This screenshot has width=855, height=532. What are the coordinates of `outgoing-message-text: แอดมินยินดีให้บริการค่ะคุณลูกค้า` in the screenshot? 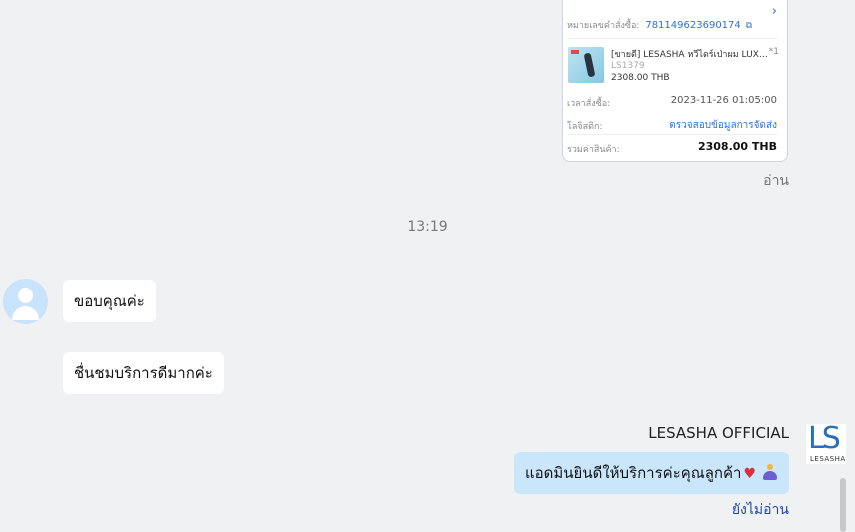 It's located at (633, 473).